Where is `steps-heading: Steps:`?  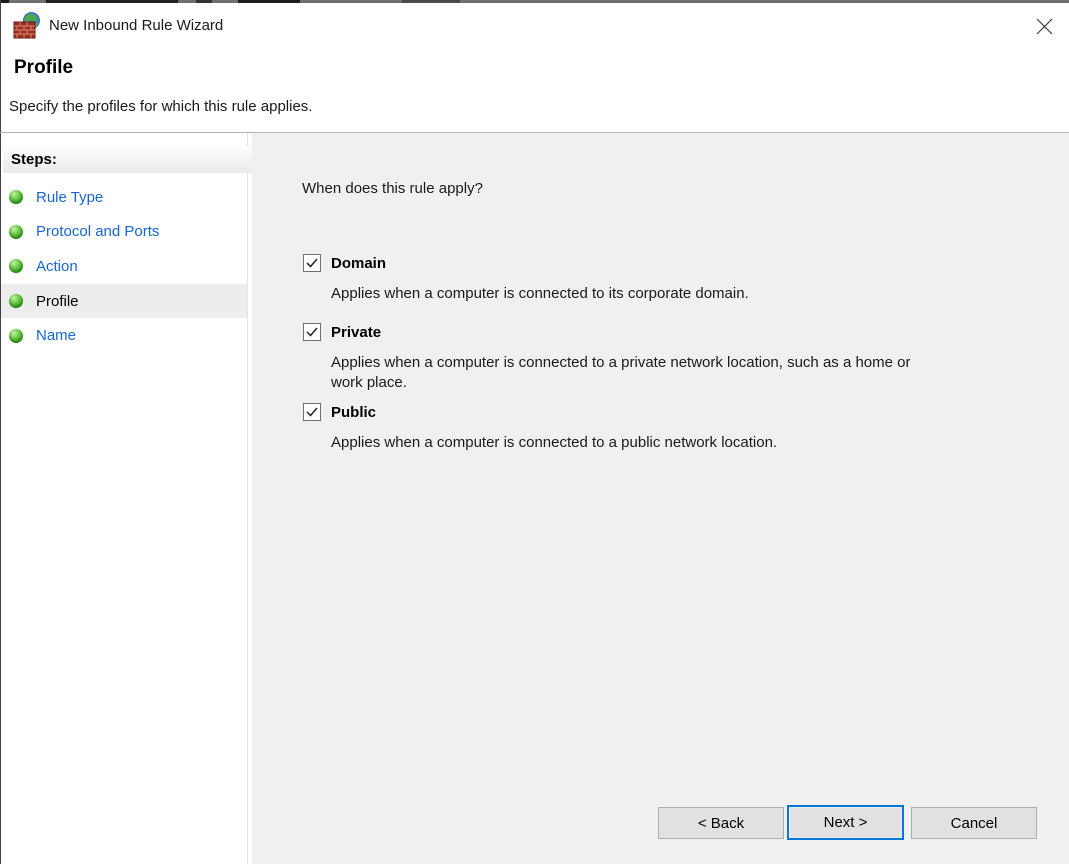 steps-heading: Steps: is located at coordinates (128, 159).